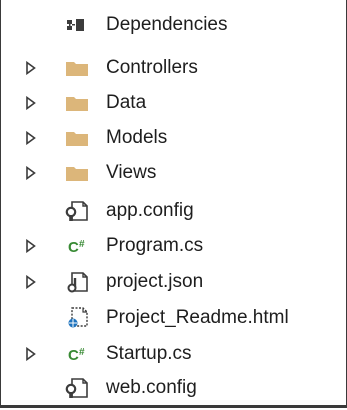 The height and width of the screenshot is (410, 347). I want to click on tree-item-data: Data, so click(173, 103).